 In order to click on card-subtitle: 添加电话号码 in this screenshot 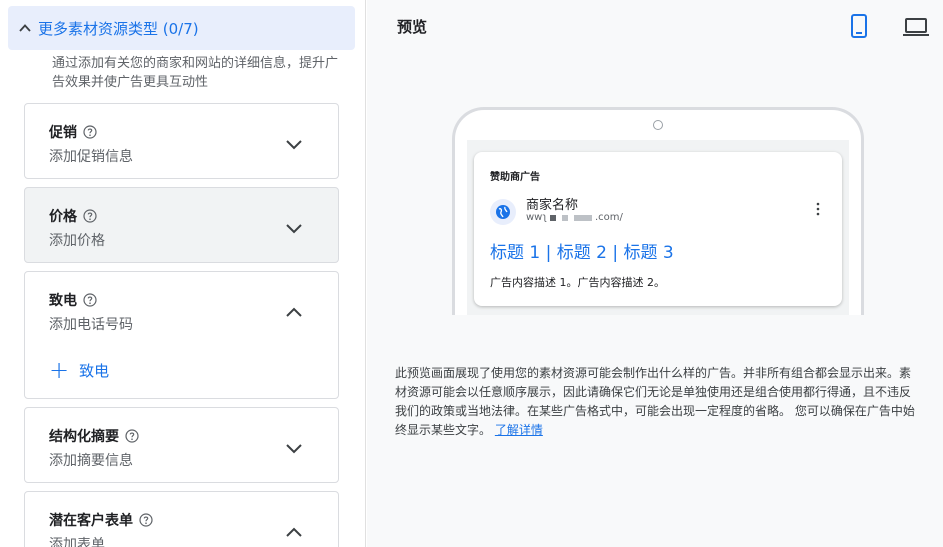, I will do `click(91, 325)`.